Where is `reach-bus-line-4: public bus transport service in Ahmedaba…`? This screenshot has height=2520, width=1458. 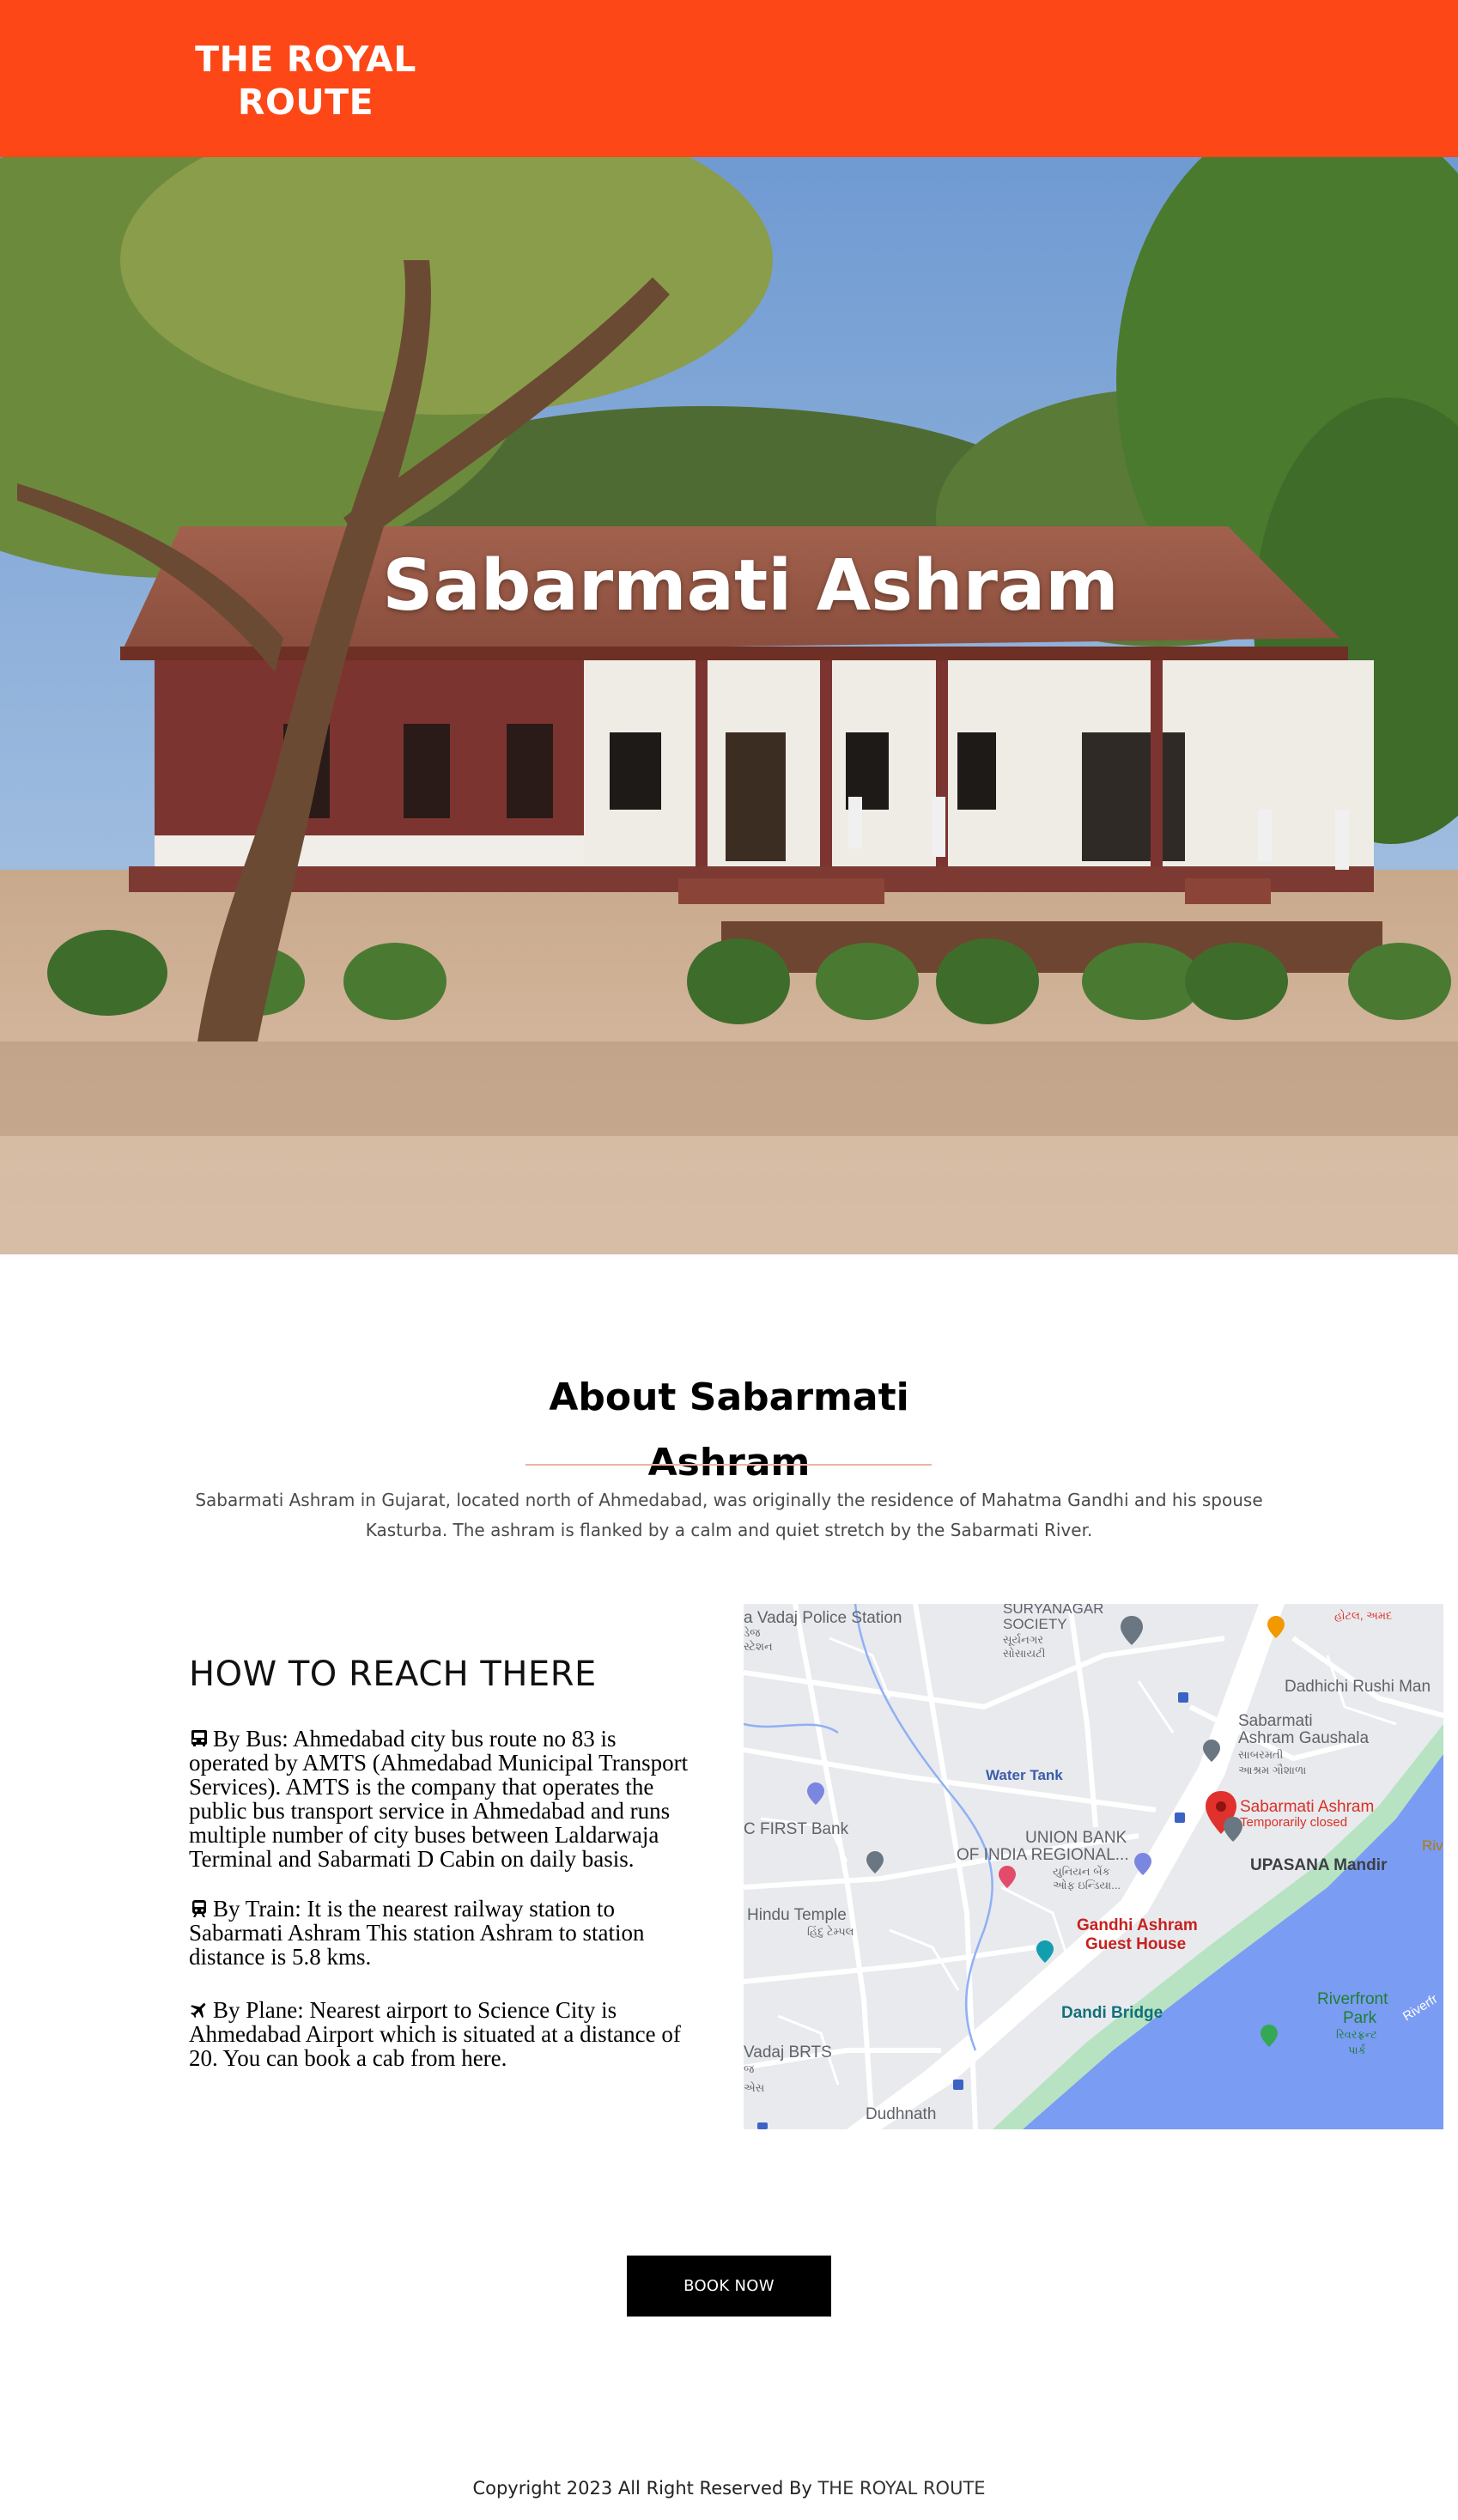
reach-bus-line-4: public bus transport service in Ahmedaba… is located at coordinates (430, 1811).